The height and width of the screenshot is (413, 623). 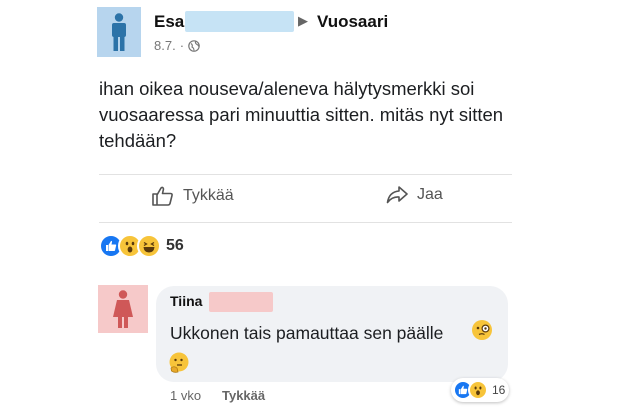 What do you see at coordinates (307, 333) in the screenshot?
I see `comment-text: Ukkonen tais pamauttaa sen päälle` at bounding box center [307, 333].